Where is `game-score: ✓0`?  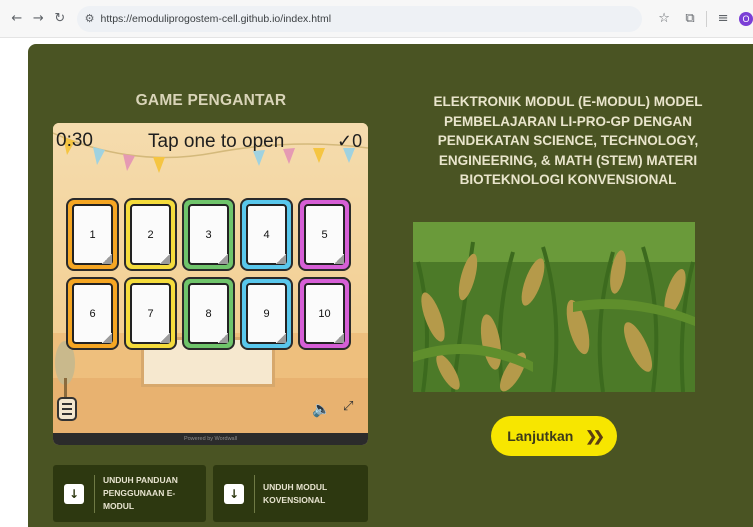 game-score: ✓0 is located at coordinates (349, 141).